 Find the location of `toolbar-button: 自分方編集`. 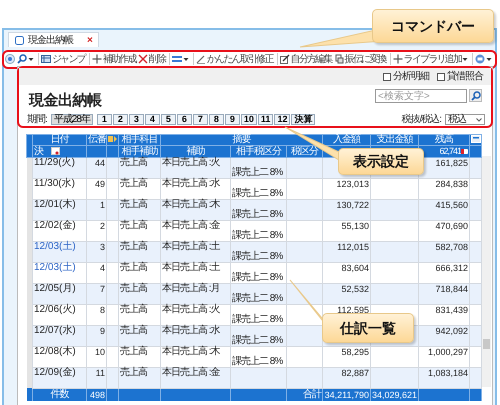

toolbar-button: 自分方編集 is located at coordinates (307, 59).